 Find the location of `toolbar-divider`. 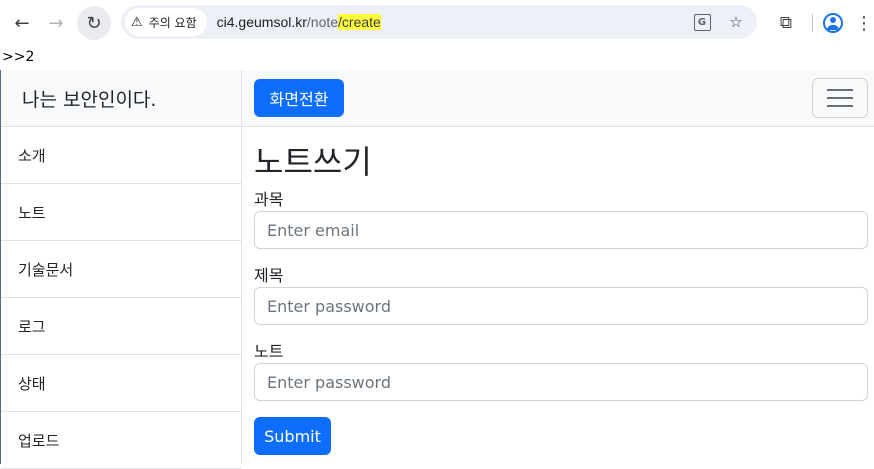

toolbar-divider is located at coordinates (812, 23).